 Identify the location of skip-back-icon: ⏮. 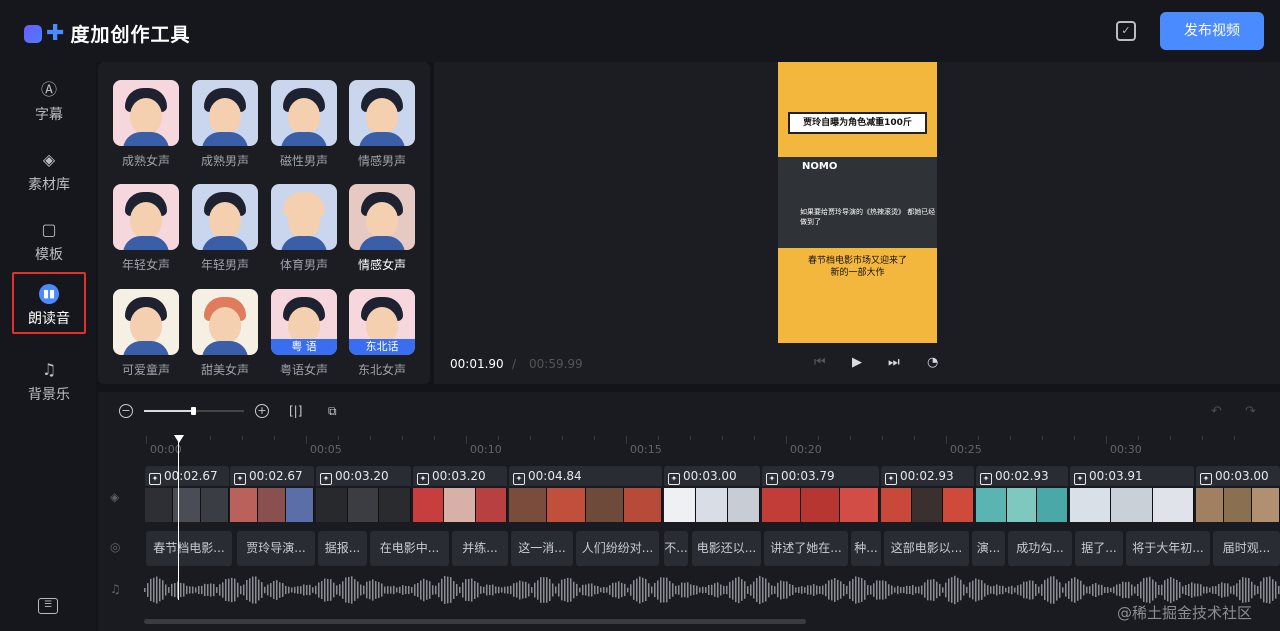
(820, 362).